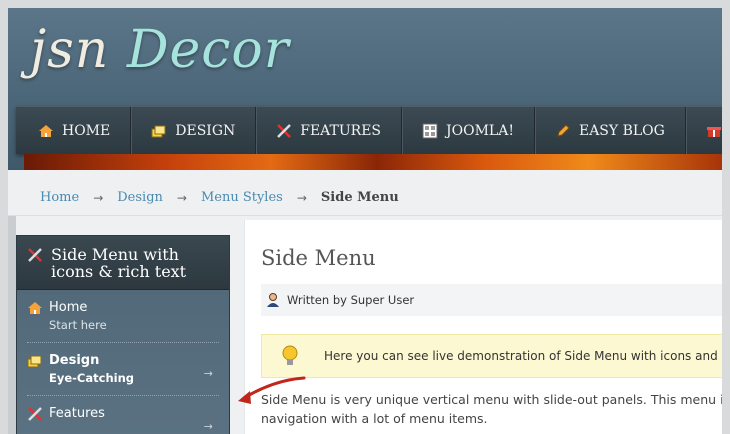  Describe the element at coordinates (373, 162) in the screenshot. I see `header-banner-image` at that location.